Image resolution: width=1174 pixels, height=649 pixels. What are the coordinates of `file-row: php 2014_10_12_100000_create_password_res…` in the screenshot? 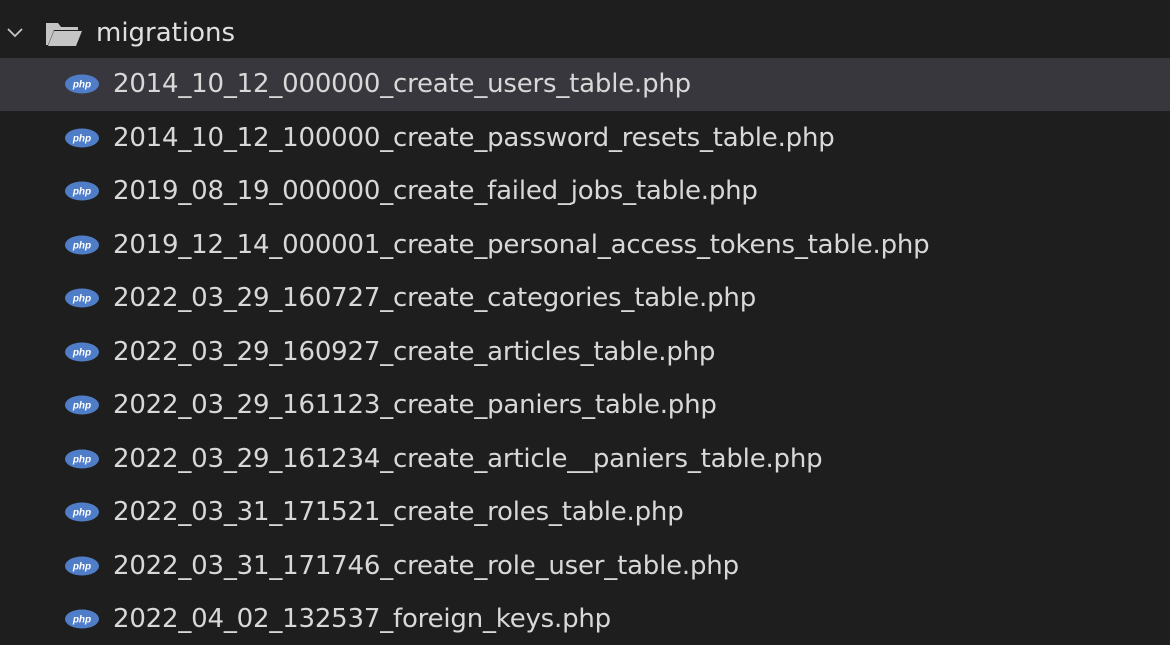 It's located at (585, 138).